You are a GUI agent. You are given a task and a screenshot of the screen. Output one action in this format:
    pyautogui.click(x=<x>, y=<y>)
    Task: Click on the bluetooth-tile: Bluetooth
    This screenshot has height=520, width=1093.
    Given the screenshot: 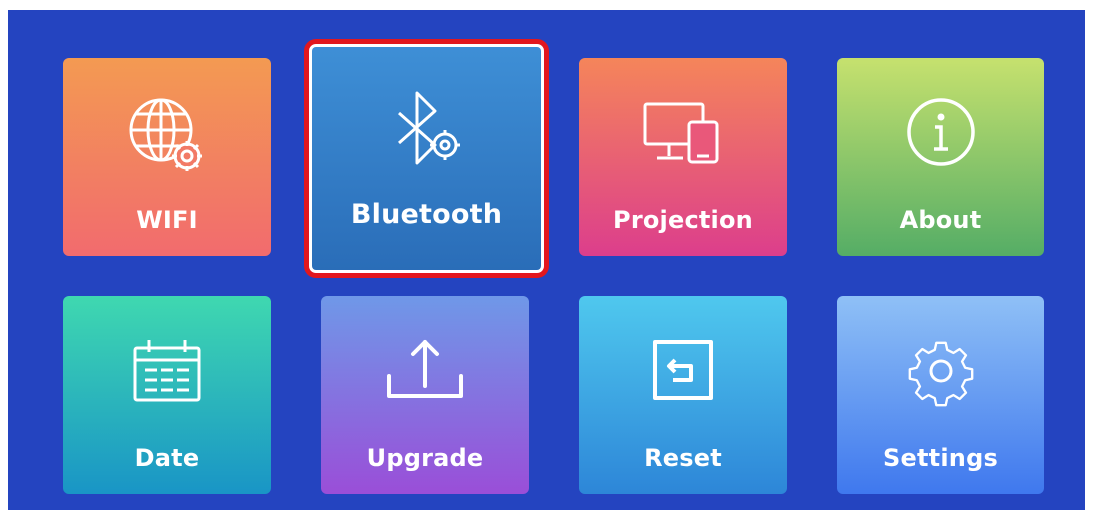 What is the action you would take?
    pyautogui.click(x=426, y=158)
    